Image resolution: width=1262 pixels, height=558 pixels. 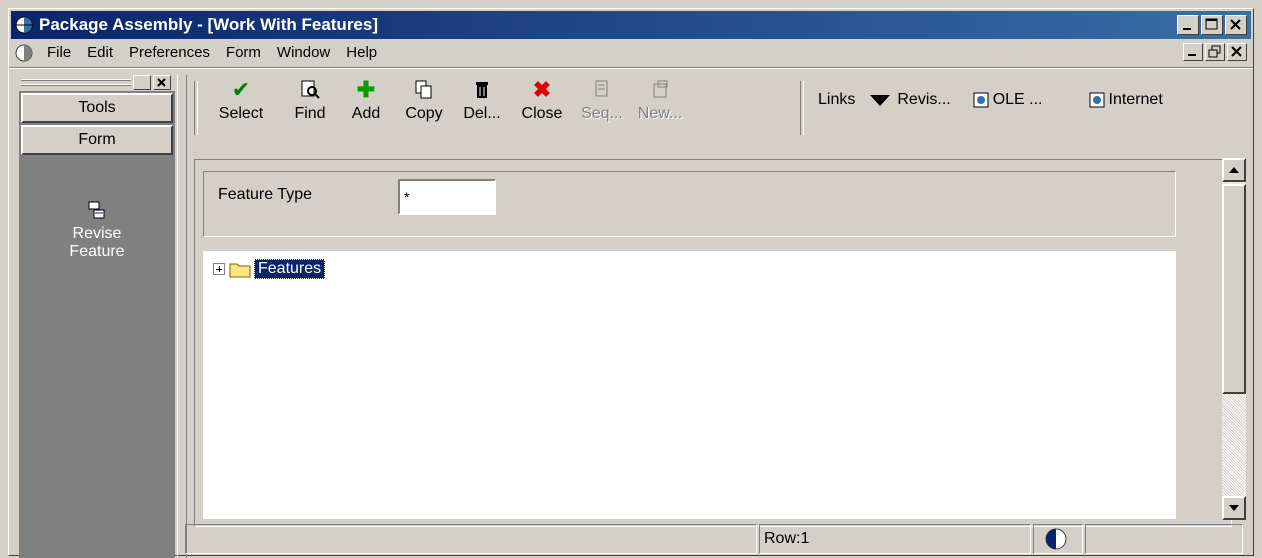 I want to click on status-globe, so click(x=1058, y=539).